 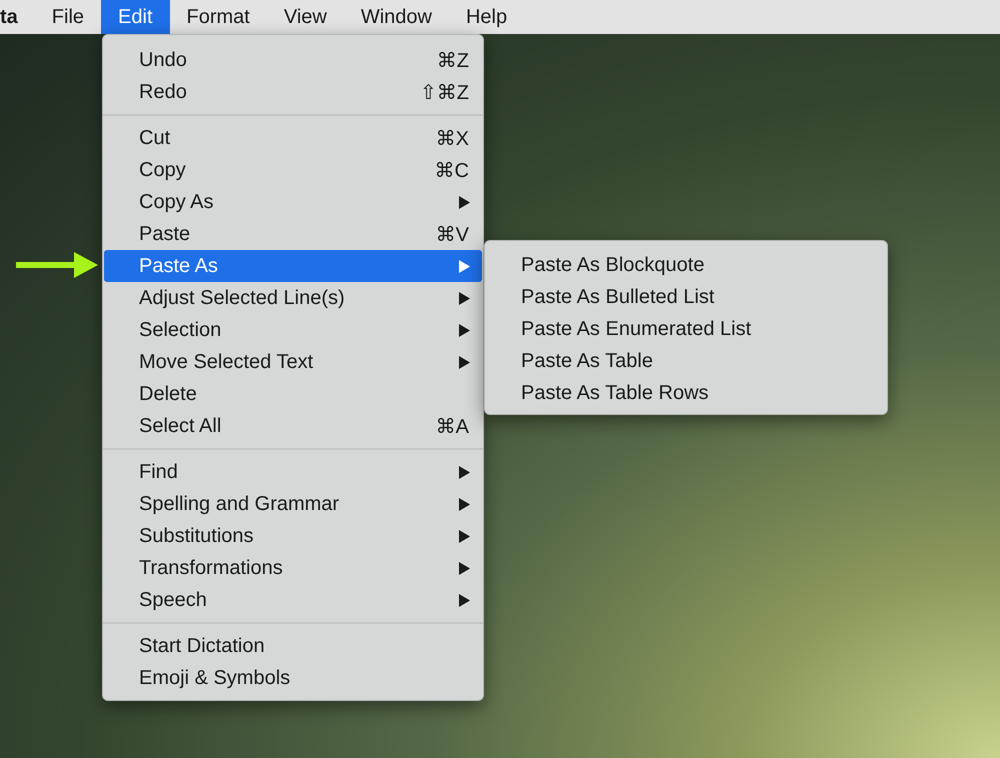 I want to click on submenu-item: Paste As Blockquote, so click(x=686, y=265).